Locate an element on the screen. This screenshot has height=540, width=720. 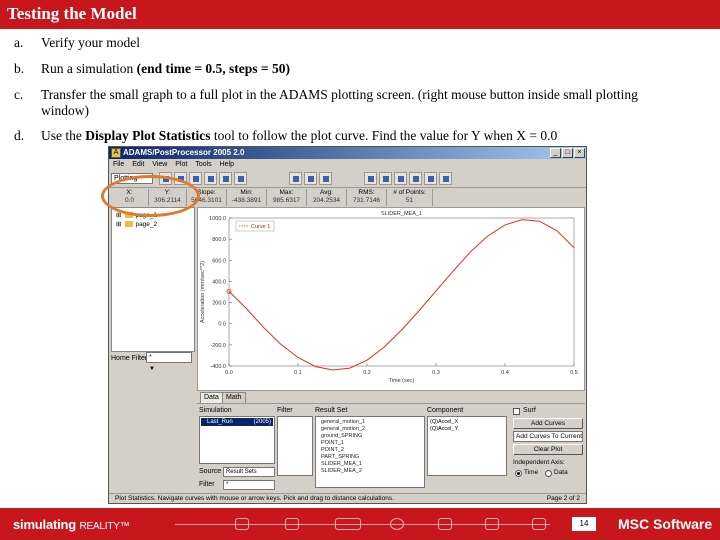
step-fragment: Use the is located at coordinates (63, 135).